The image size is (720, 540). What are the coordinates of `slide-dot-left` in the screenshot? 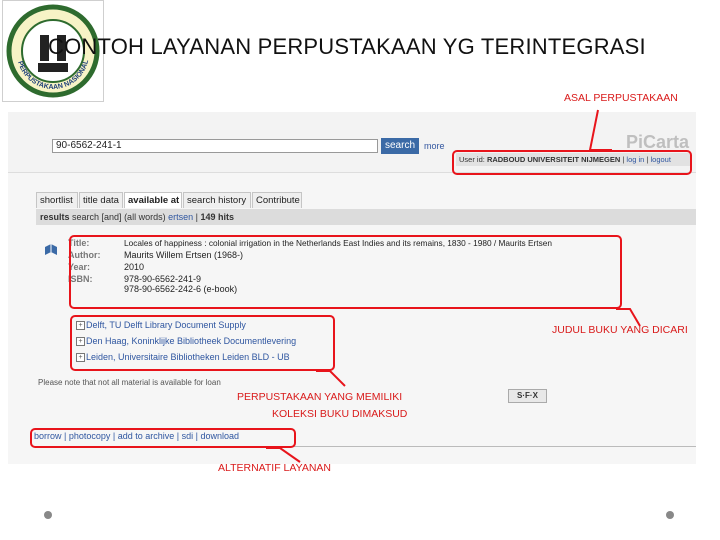 It's located at (48, 515).